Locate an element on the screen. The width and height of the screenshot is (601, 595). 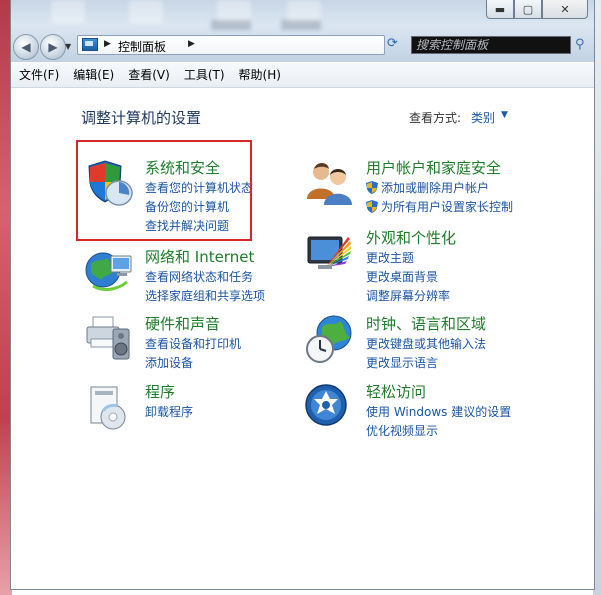
view-by-dropdown: 类别 is located at coordinates (483, 117).